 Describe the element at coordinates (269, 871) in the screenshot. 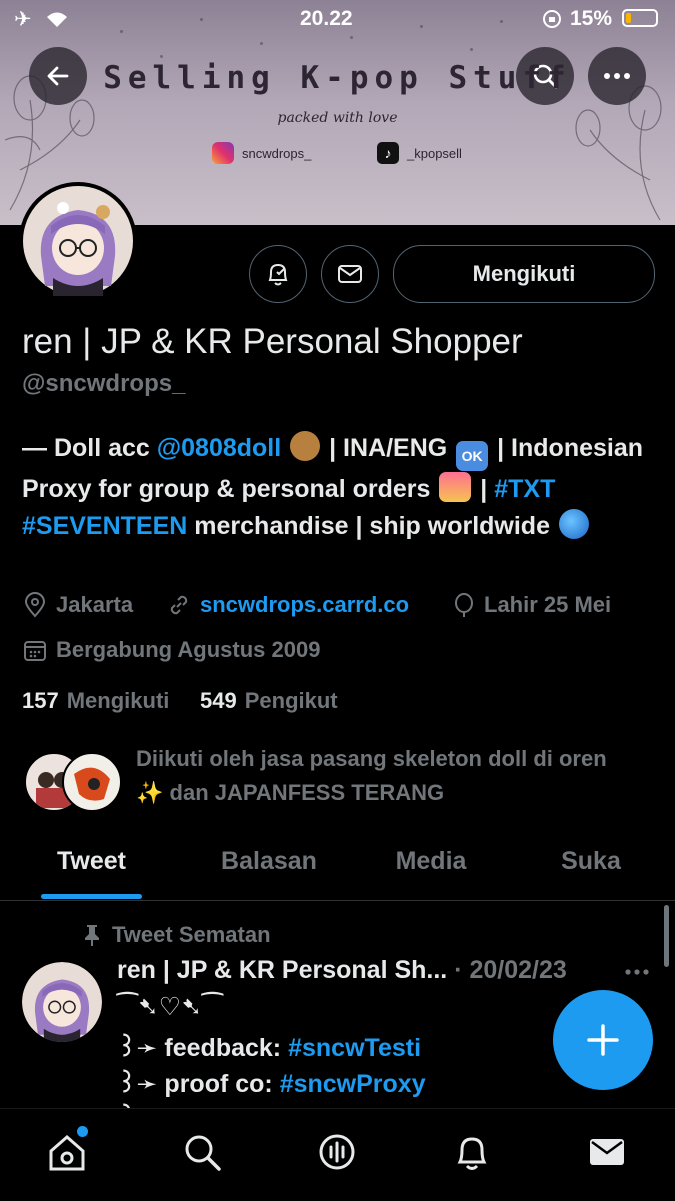

I see `tab-balasan: Balasan` at that location.